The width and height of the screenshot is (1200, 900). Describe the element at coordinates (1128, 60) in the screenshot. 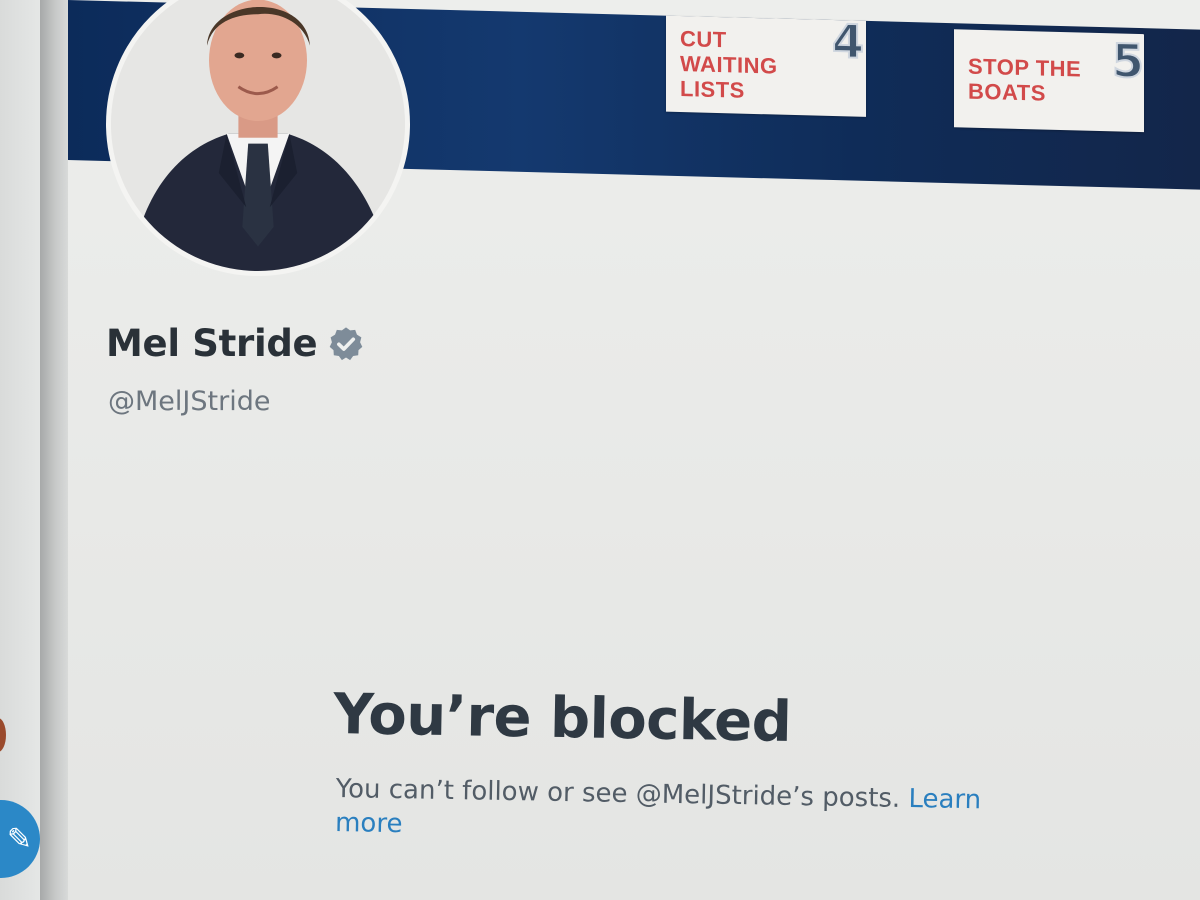

I see `banner-card-number: 5` at that location.